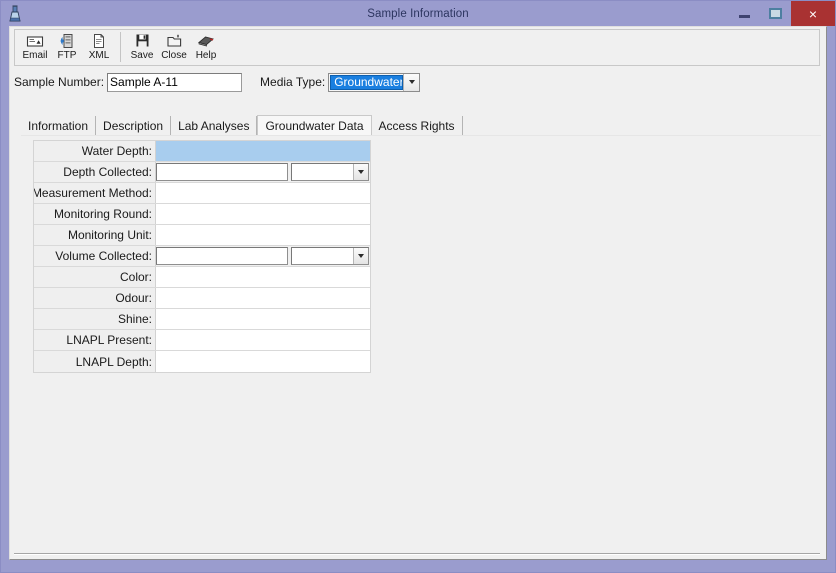  What do you see at coordinates (174, 55) in the screenshot?
I see `close-doc-button-label: Close` at bounding box center [174, 55].